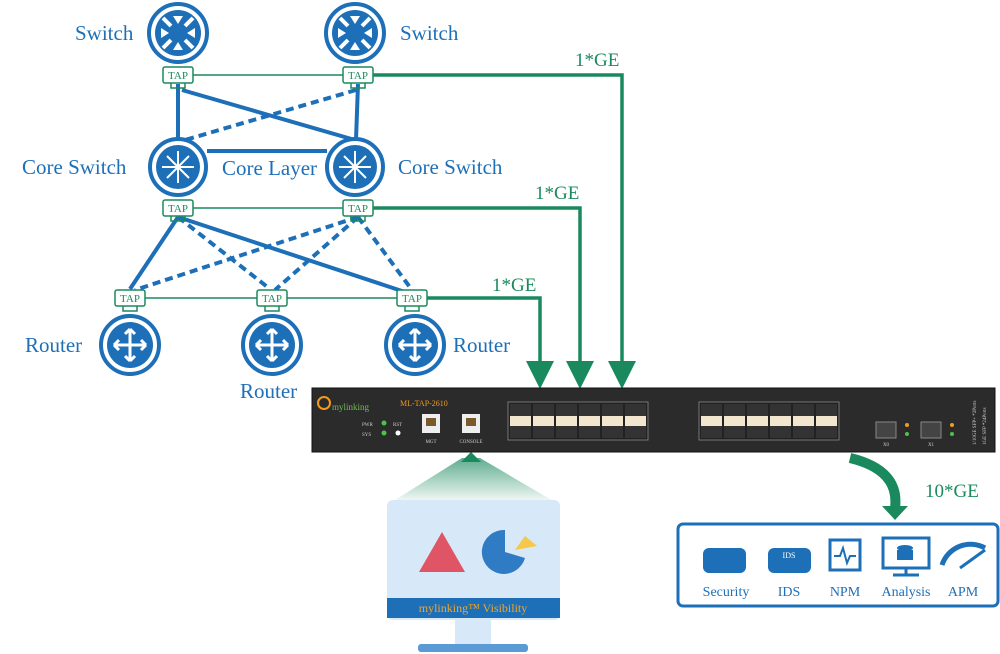  I want to click on svg-text: IDS, so click(789, 555).